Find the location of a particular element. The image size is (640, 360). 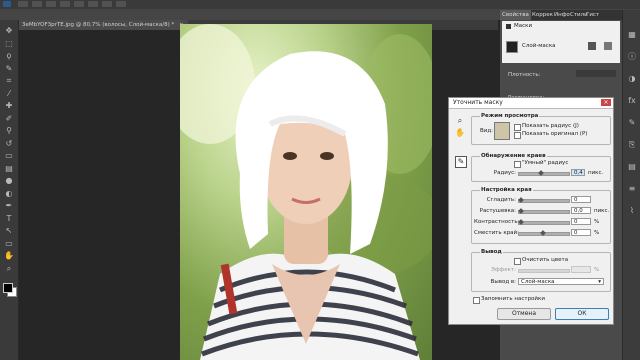

brush-preset-icon: ✎ is located at coordinates (632, 123).